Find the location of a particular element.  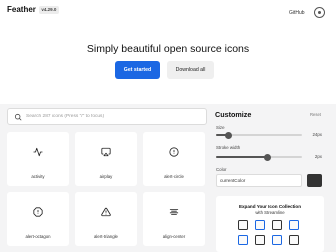

icon-tile: align-center is located at coordinates (174, 219).